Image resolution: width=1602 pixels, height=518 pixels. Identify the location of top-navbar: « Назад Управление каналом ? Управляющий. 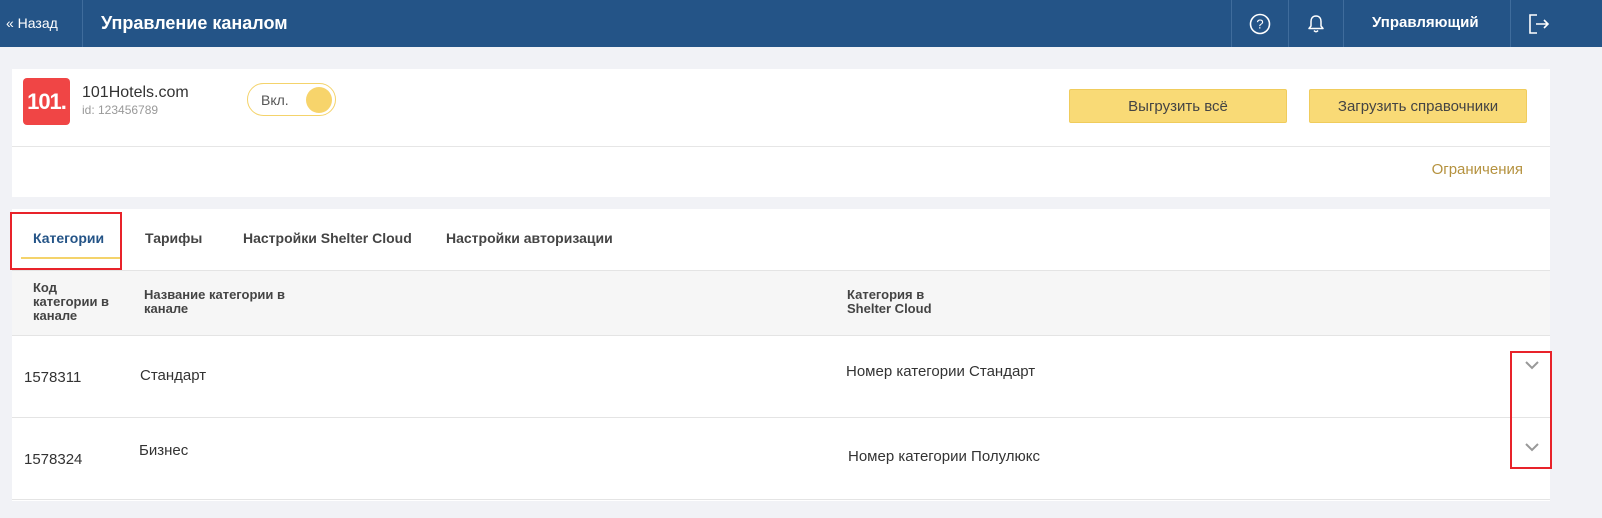
(801, 23).